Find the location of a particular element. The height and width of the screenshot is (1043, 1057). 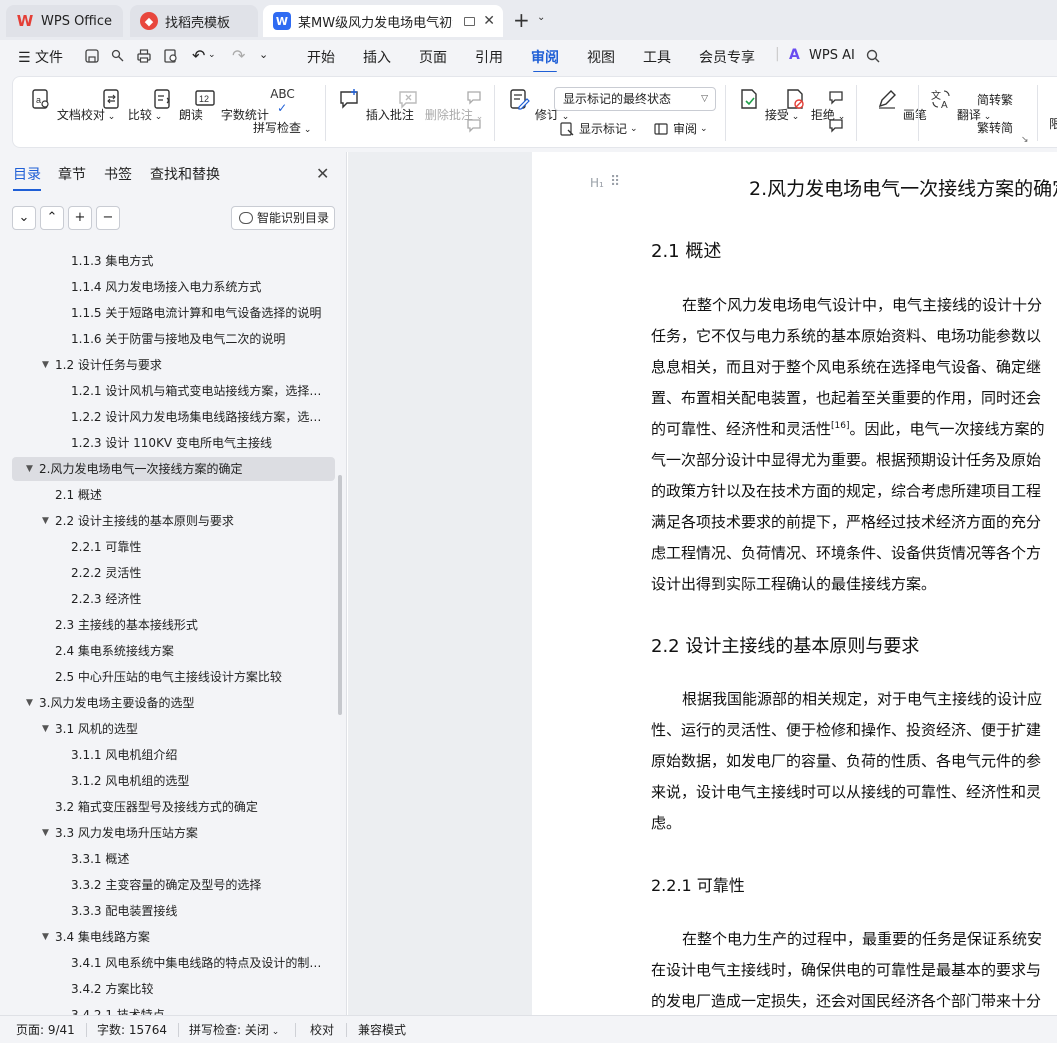

tab-wps-office: W WPS Office is located at coordinates (64, 21).